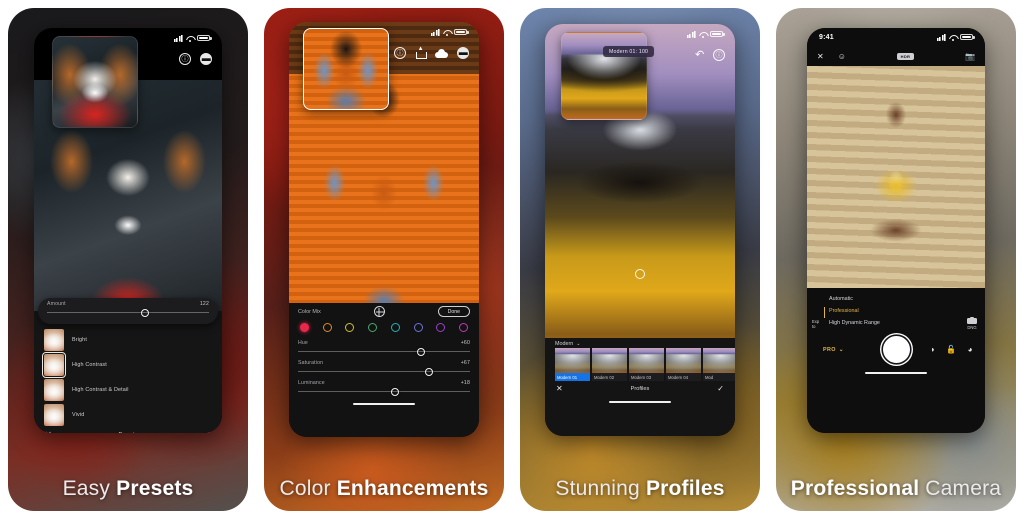 The image size is (1024, 519). I want to click on list-item: Modern 01, so click(572, 364).